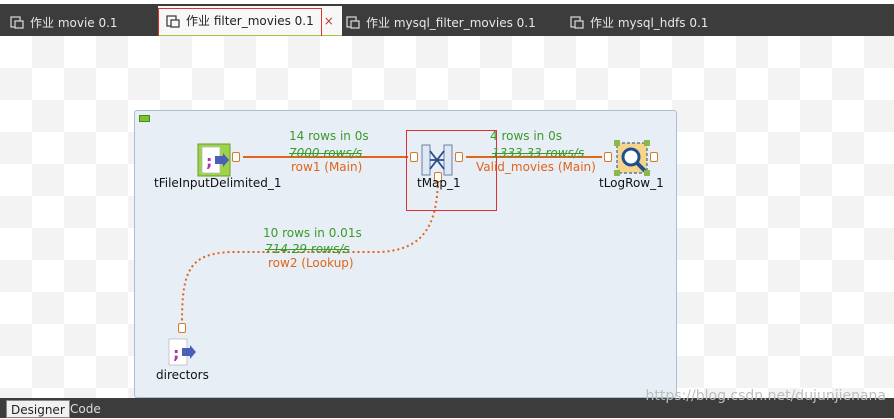  I want to click on component-label: tFileInputDelimited_1, so click(218, 183).